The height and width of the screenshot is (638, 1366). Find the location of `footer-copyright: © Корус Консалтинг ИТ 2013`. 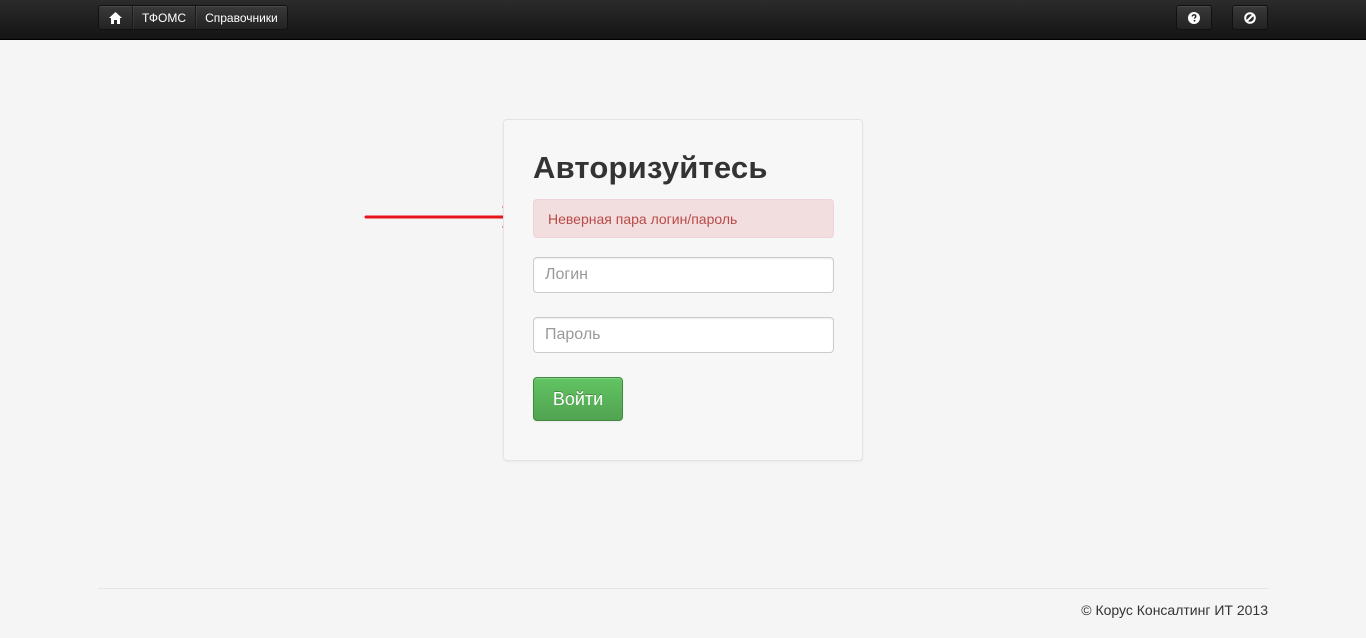

footer-copyright: © Корус Консалтинг ИТ 2013 is located at coordinates (1174, 610).